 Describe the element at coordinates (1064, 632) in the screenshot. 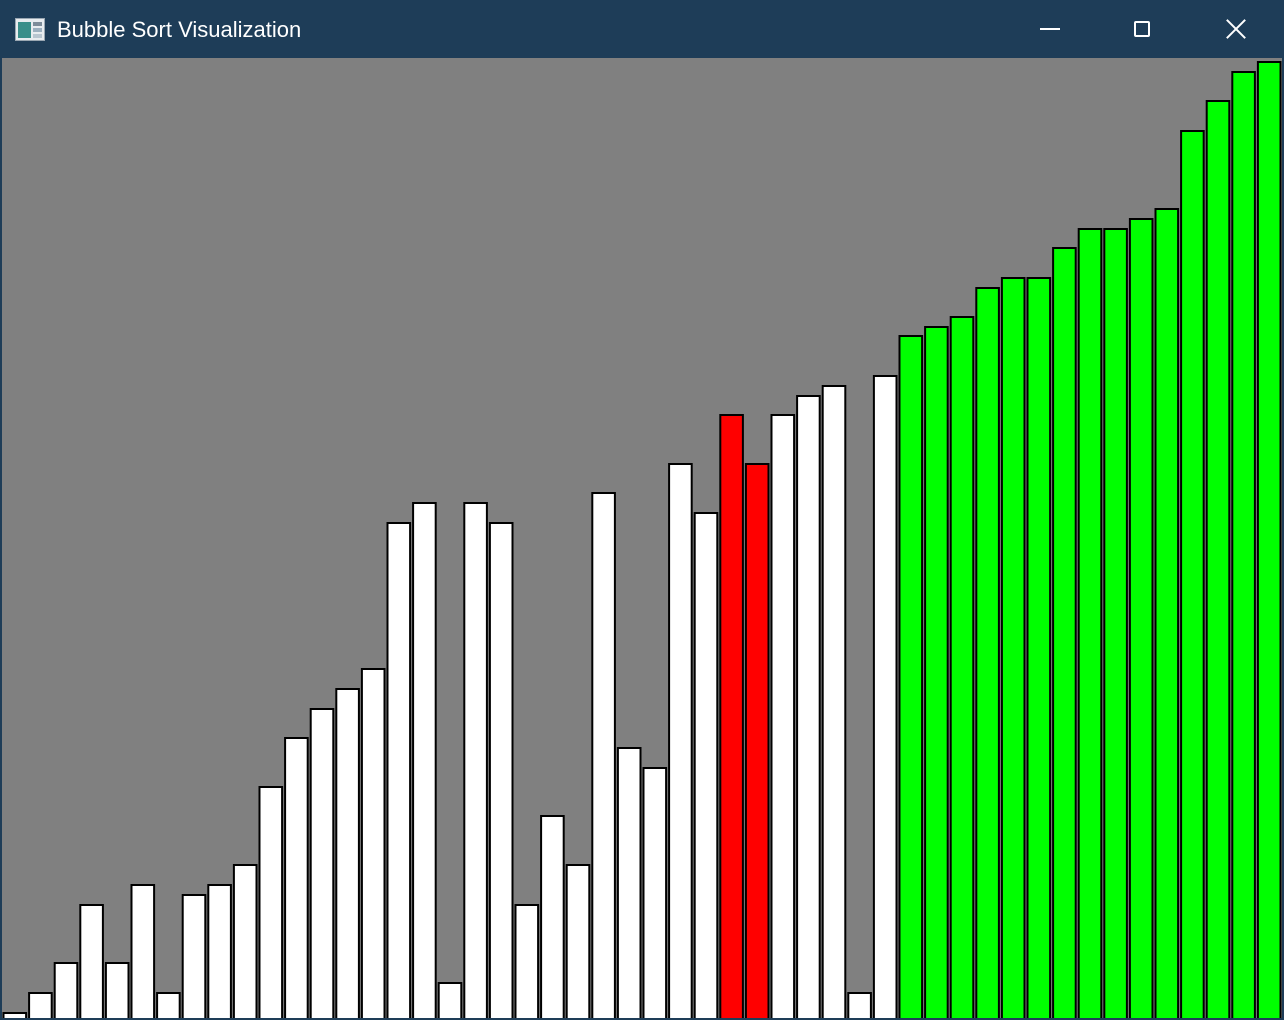

I see `bar-42-sorted` at that location.